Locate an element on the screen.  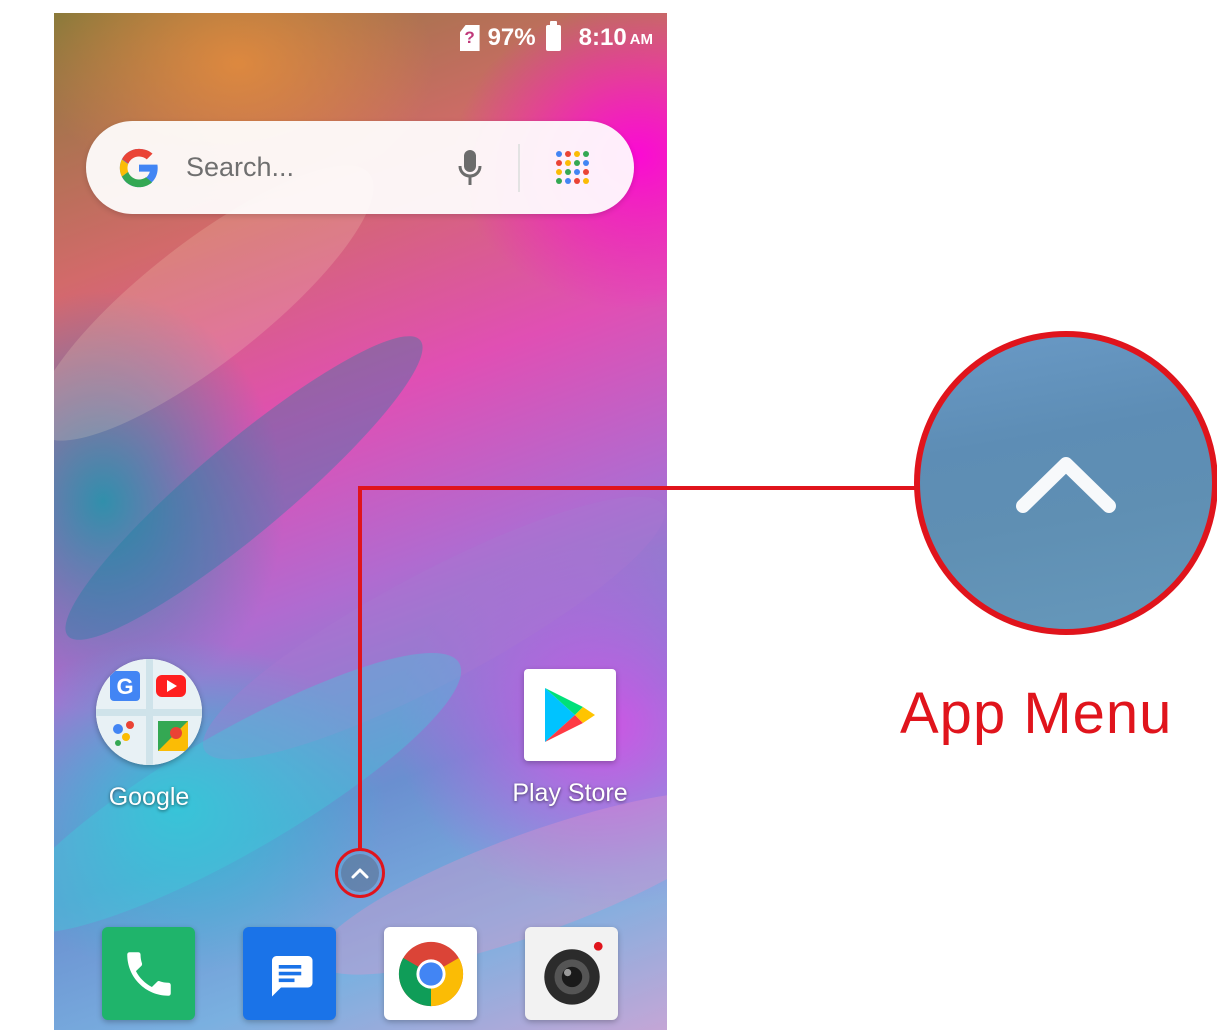
callout-magnifier is located at coordinates (1065, 483).